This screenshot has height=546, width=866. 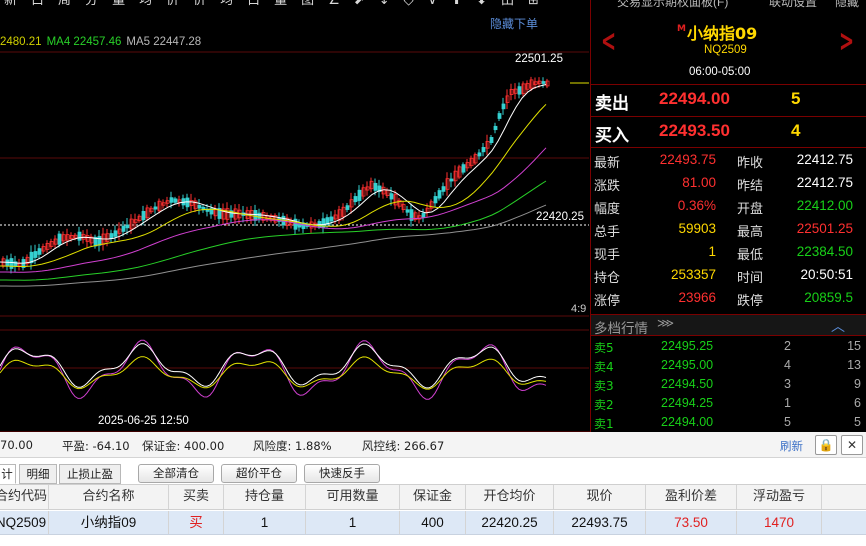 What do you see at coordinates (728, 84) in the screenshot?
I see `divider` at bounding box center [728, 84].